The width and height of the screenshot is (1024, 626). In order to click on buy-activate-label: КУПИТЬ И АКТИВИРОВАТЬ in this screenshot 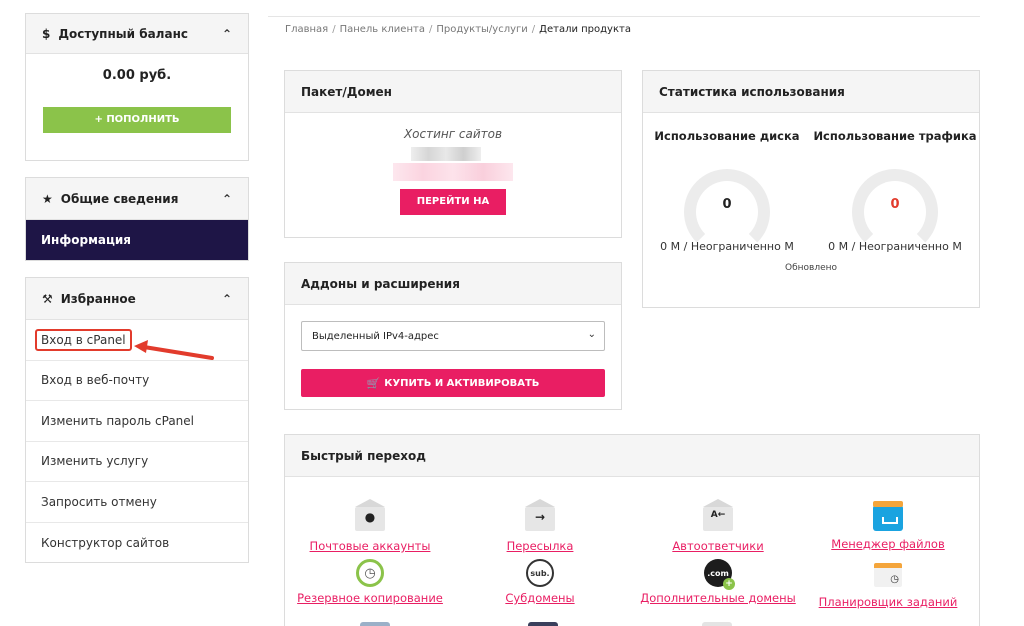, I will do `click(462, 383)`.